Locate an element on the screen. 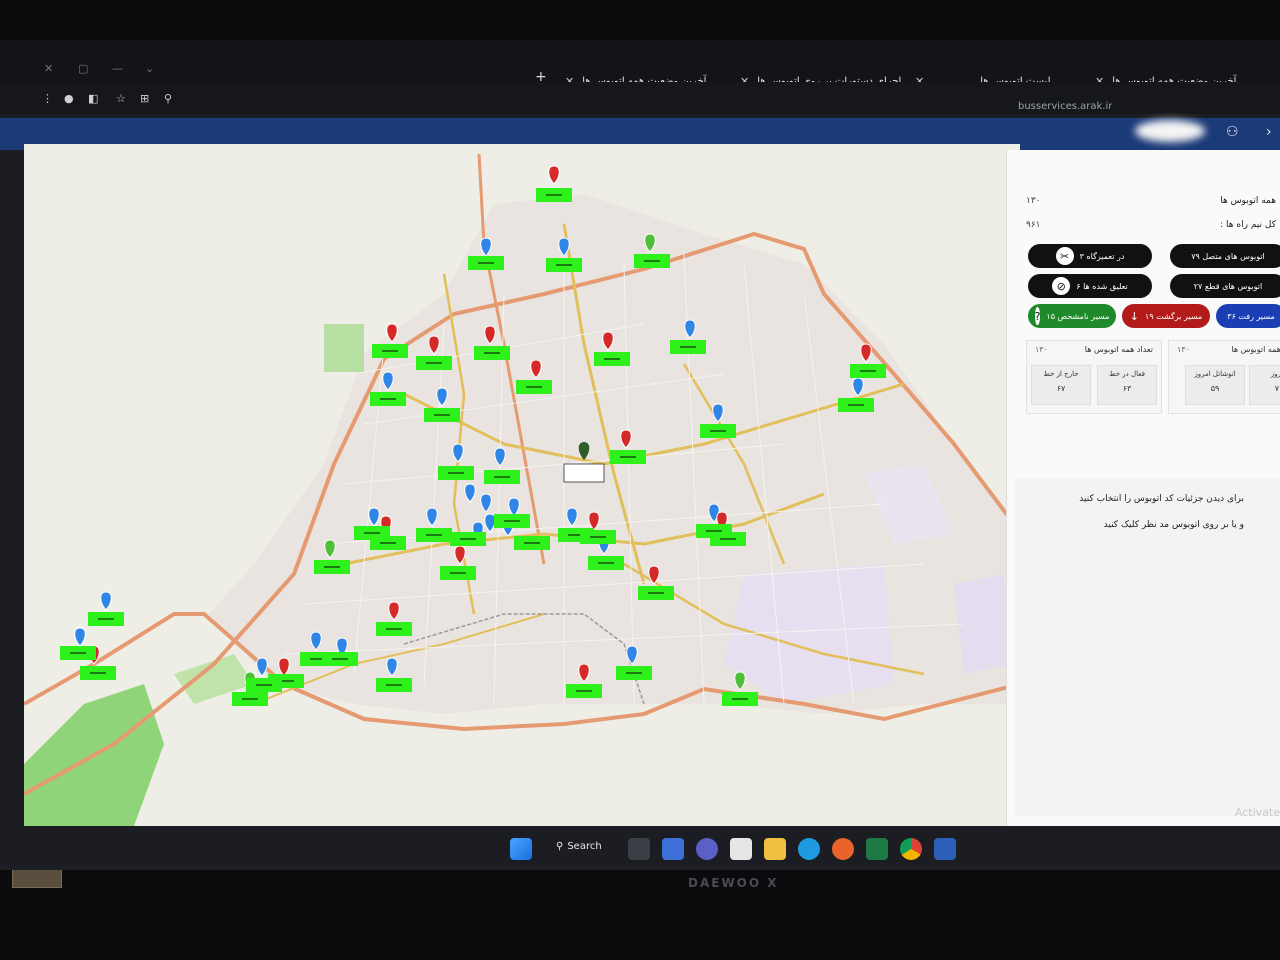  cell-value: ۷۱ is located at coordinates (1277, 388).